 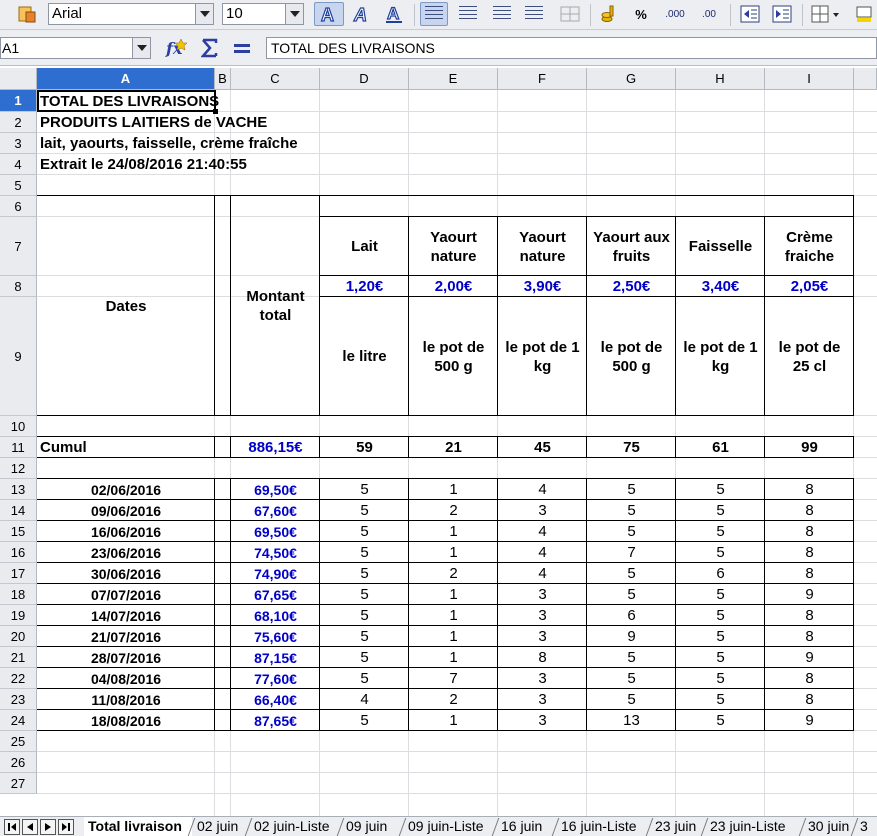 I want to click on row-header-1: 1, so click(x=18, y=101).